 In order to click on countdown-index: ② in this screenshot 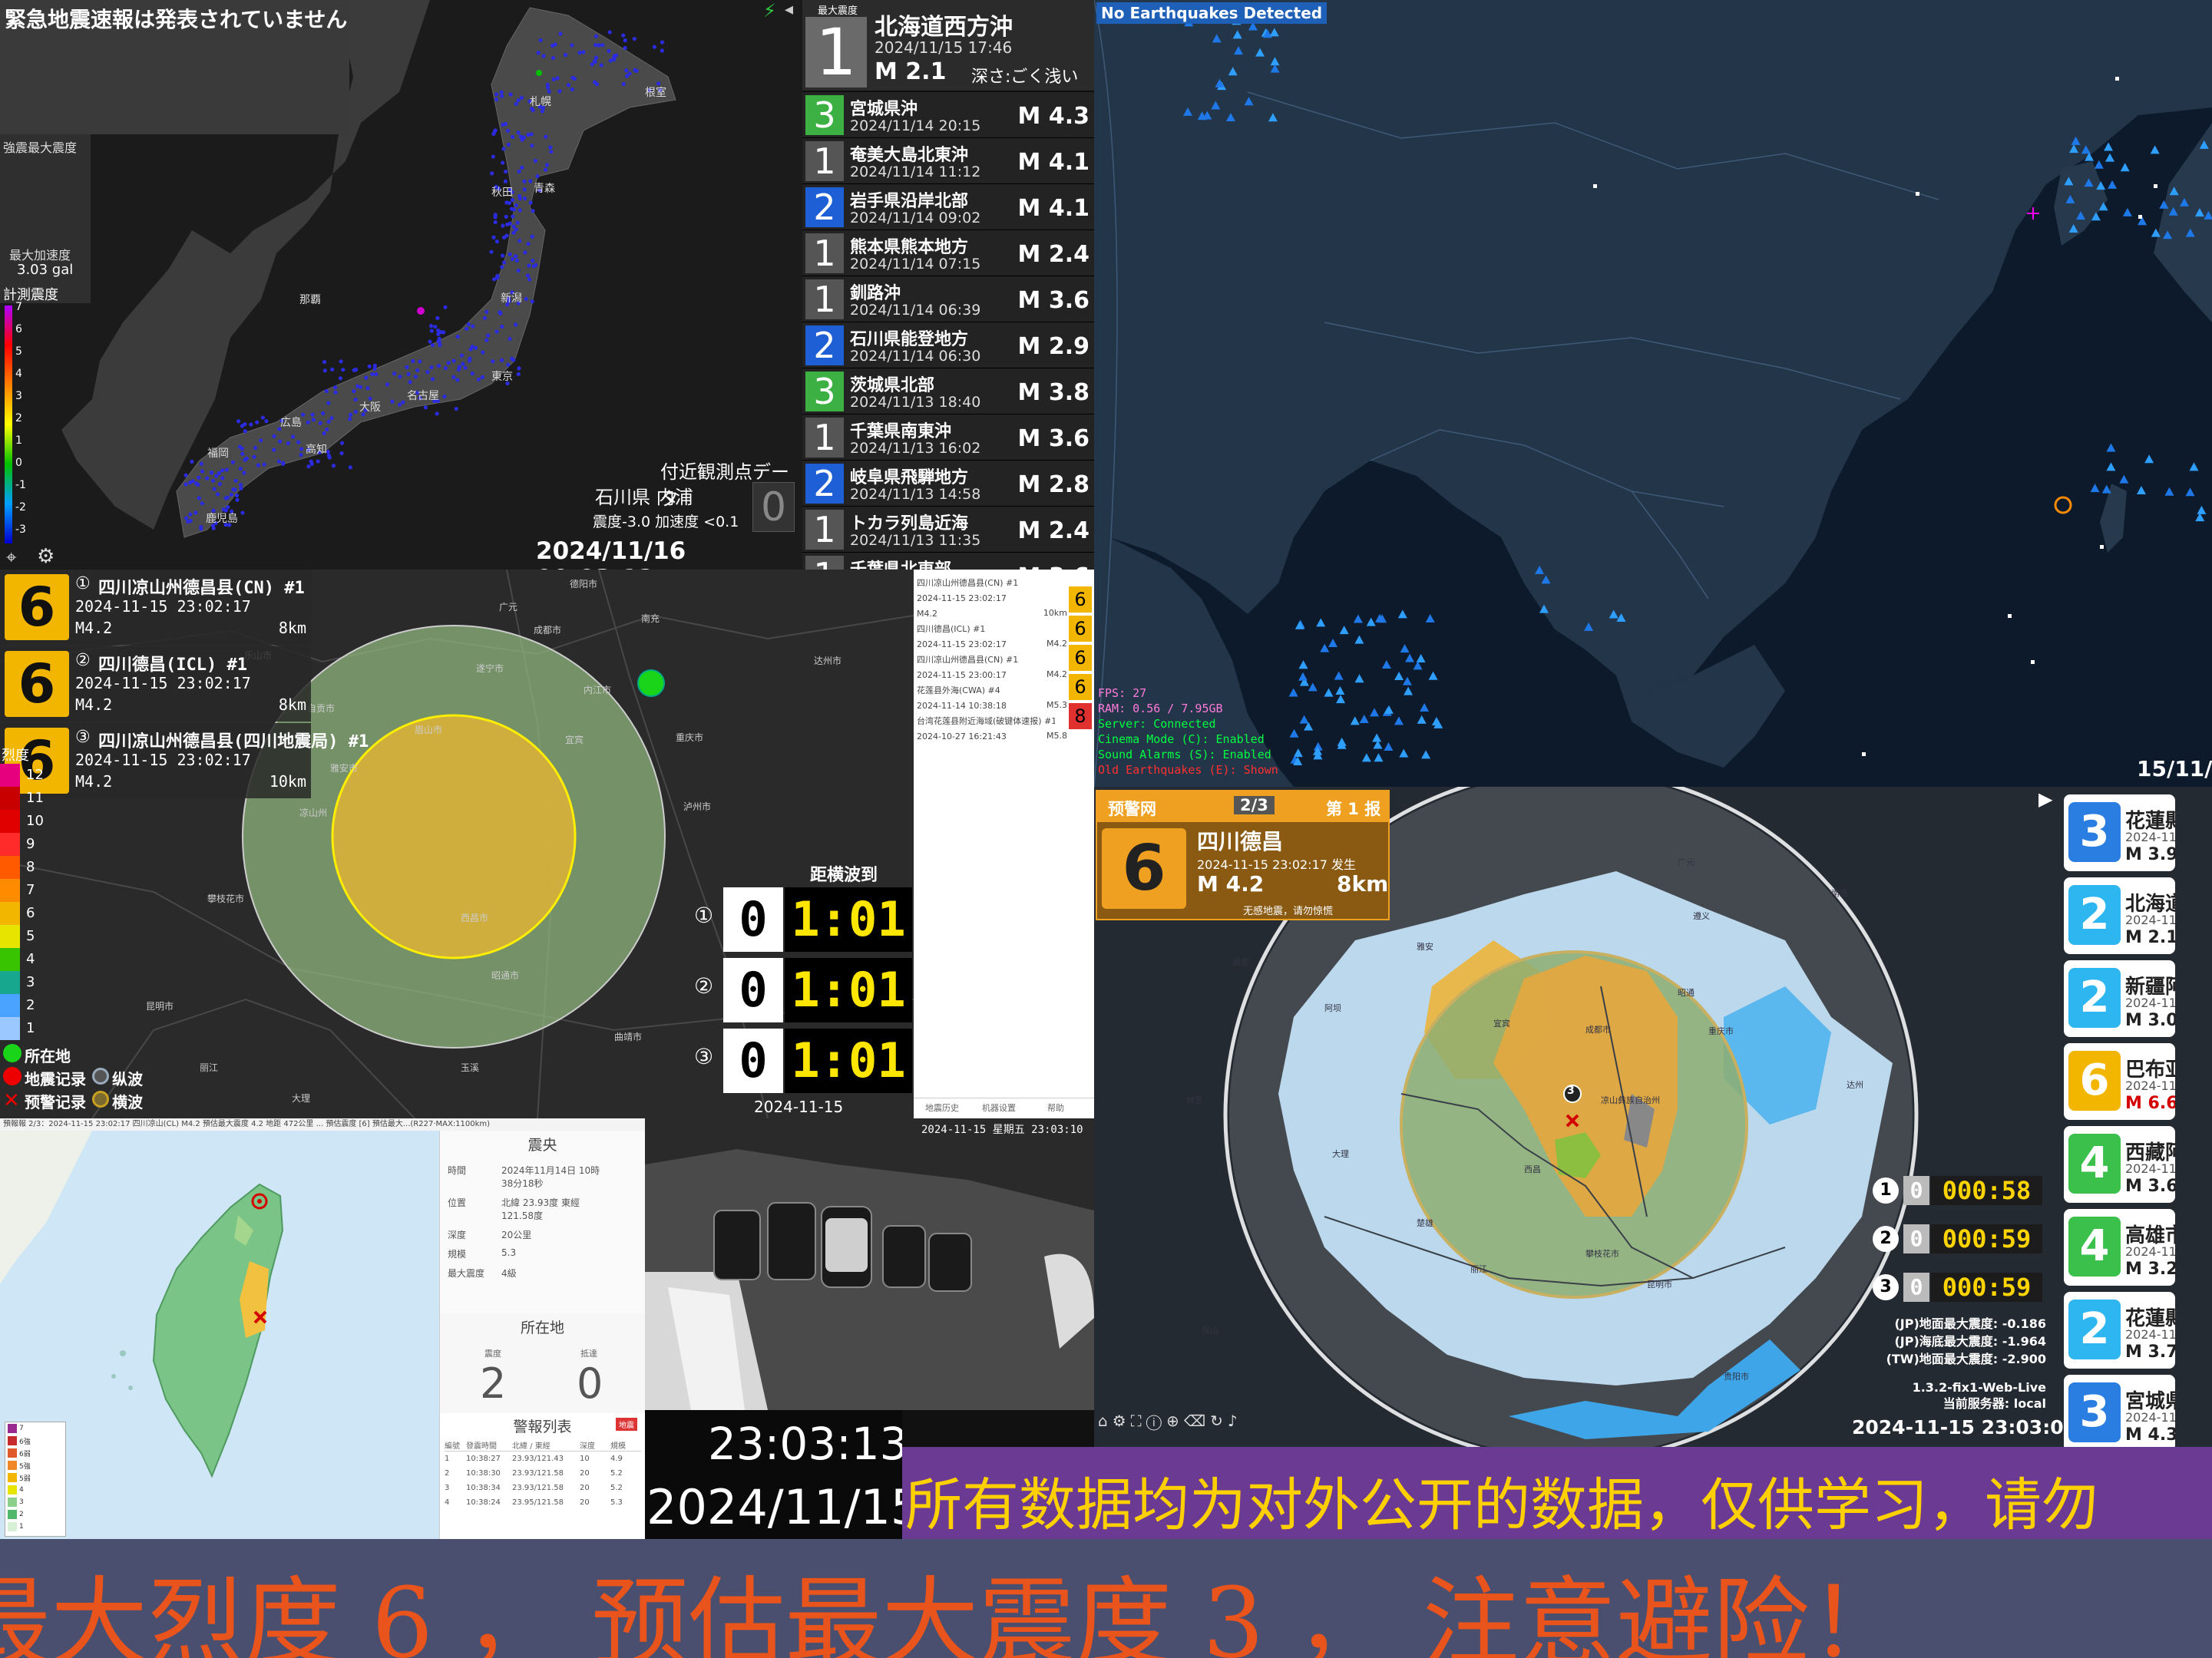, I will do `click(704, 986)`.